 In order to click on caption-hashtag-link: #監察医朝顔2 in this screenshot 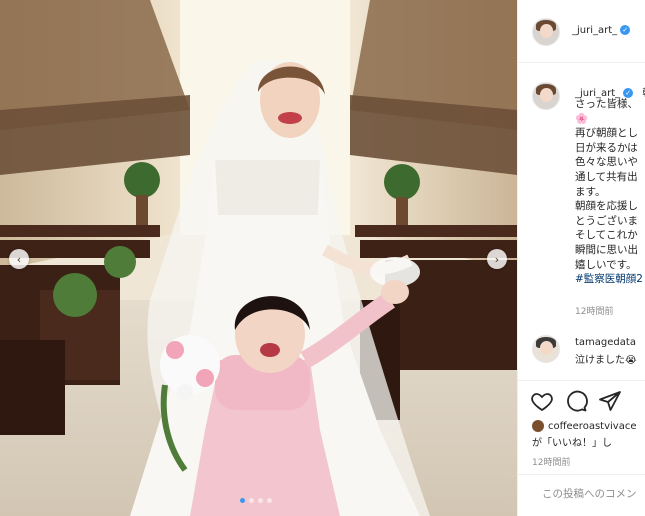, I will do `click(610, 279)`.